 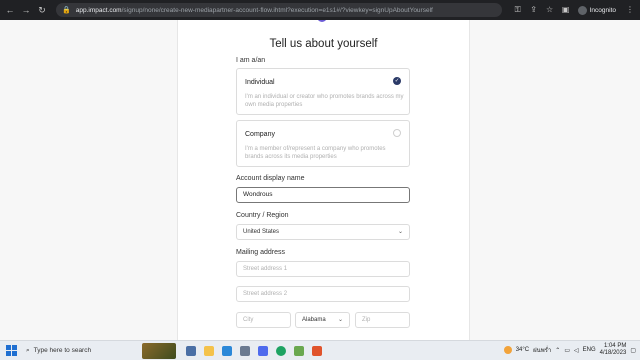 I want to click on notifications-icon: ▢, so click(x=633, y=350).